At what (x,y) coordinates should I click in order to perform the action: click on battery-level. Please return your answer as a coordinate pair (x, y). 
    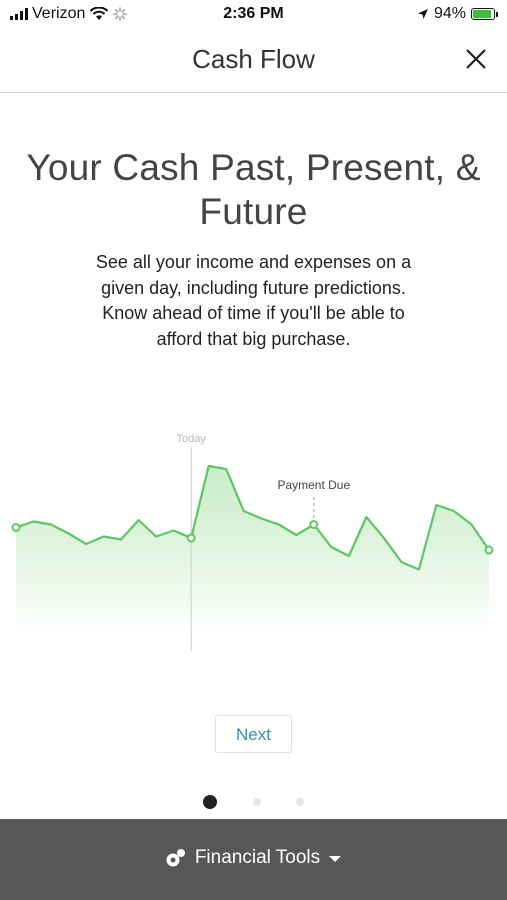
    Looking at the image, I should click on (482, 14).